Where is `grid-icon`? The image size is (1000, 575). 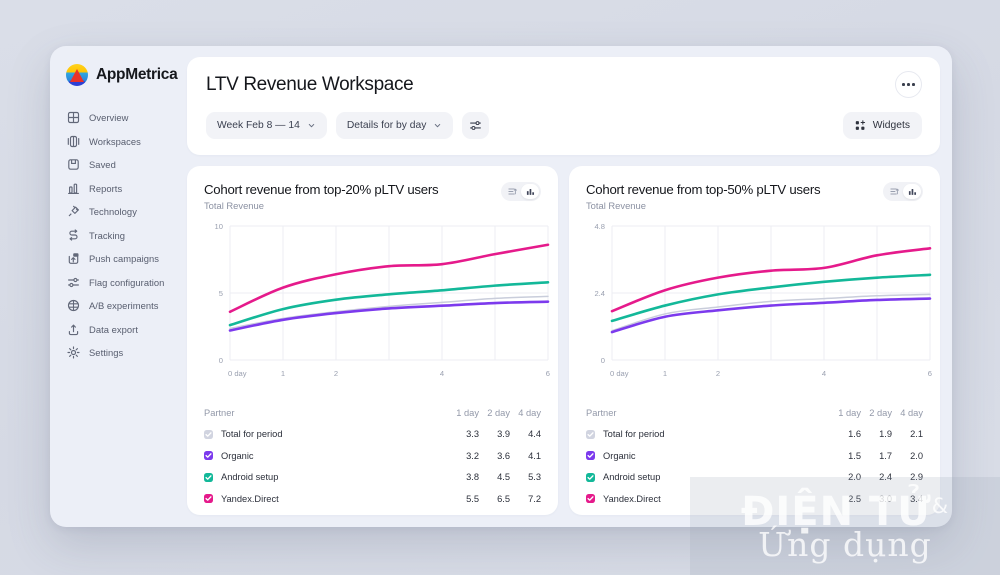
grid-icon is located at coordinates (73, 117).